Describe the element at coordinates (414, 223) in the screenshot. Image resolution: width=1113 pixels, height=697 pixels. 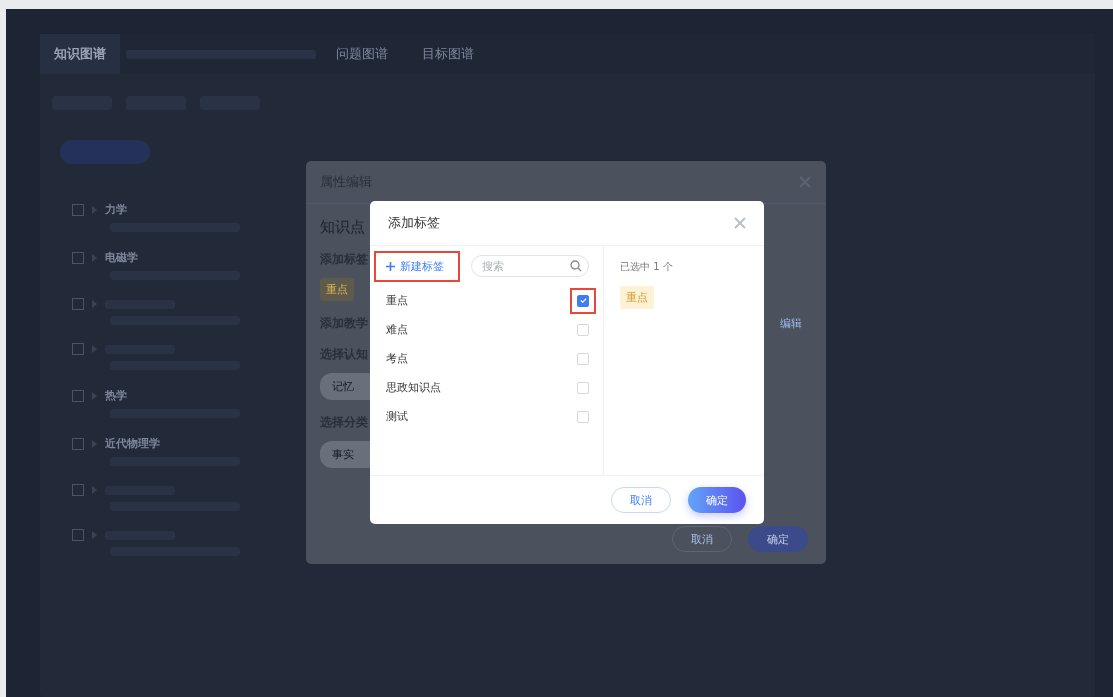
I see `dialog-title: 添加标签` at that location.